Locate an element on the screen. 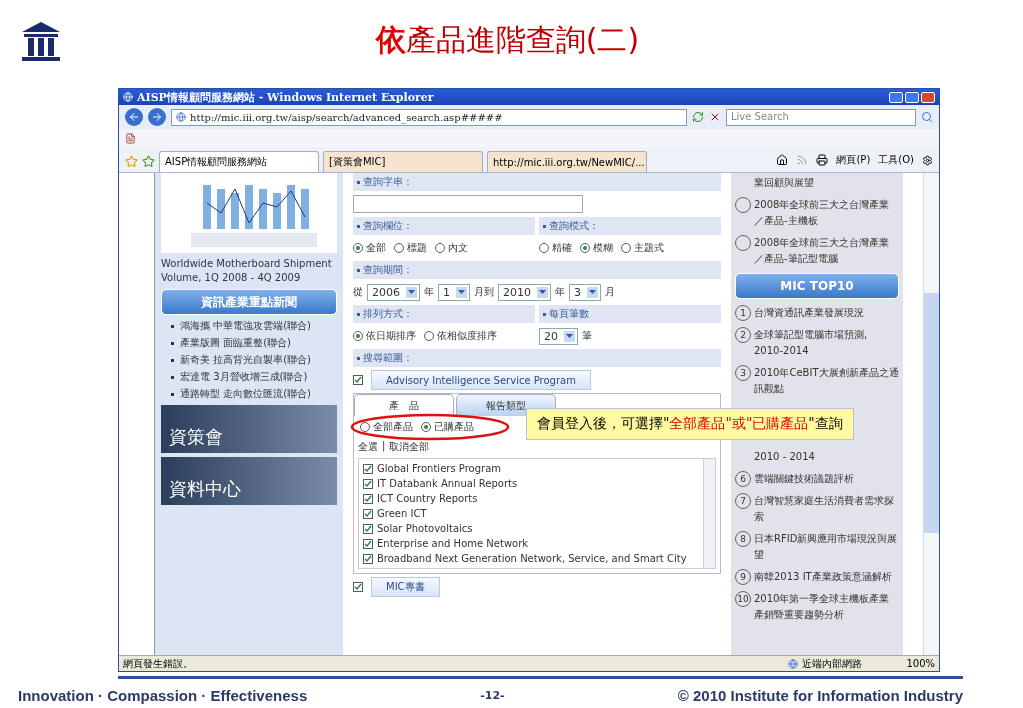  dropdown: 3 is located at coordinates (585, 292).